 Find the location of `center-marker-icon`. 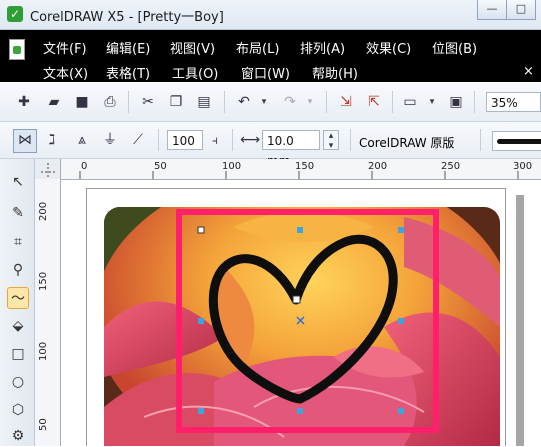

center-marker-icon is located at coordinates (300, 320).